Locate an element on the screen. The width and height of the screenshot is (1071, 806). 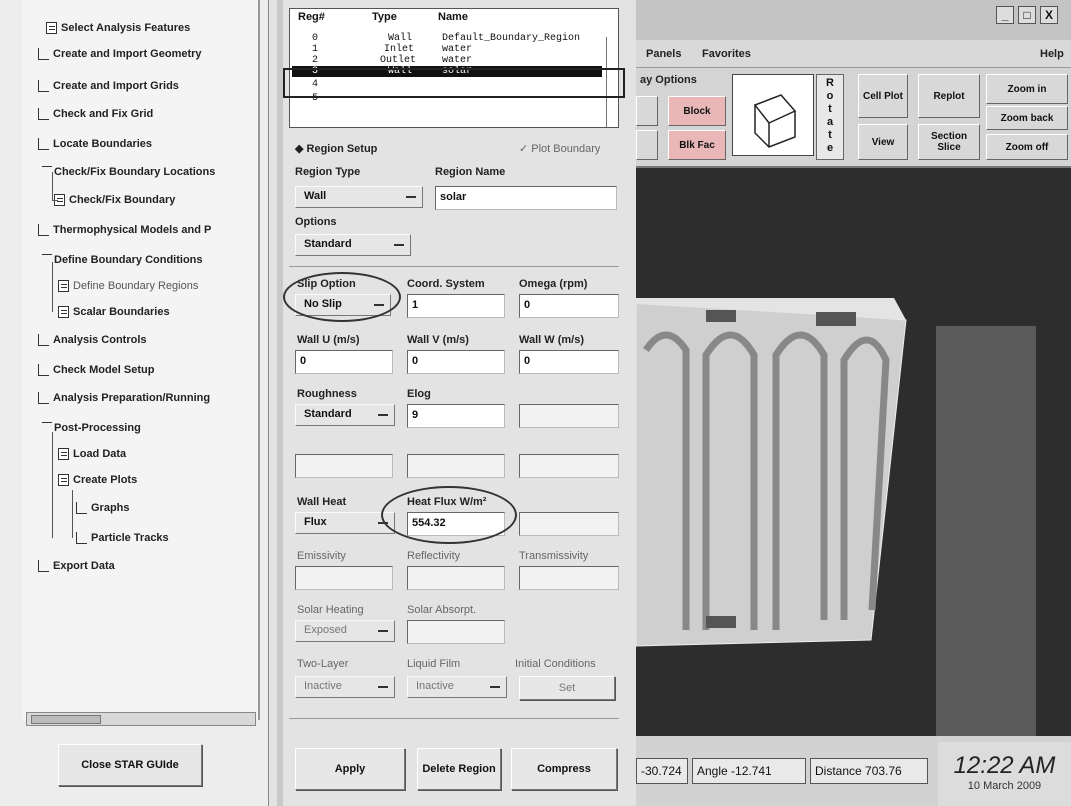
wall-heat-dropdown: Flux is located at coordinates (345, 523).